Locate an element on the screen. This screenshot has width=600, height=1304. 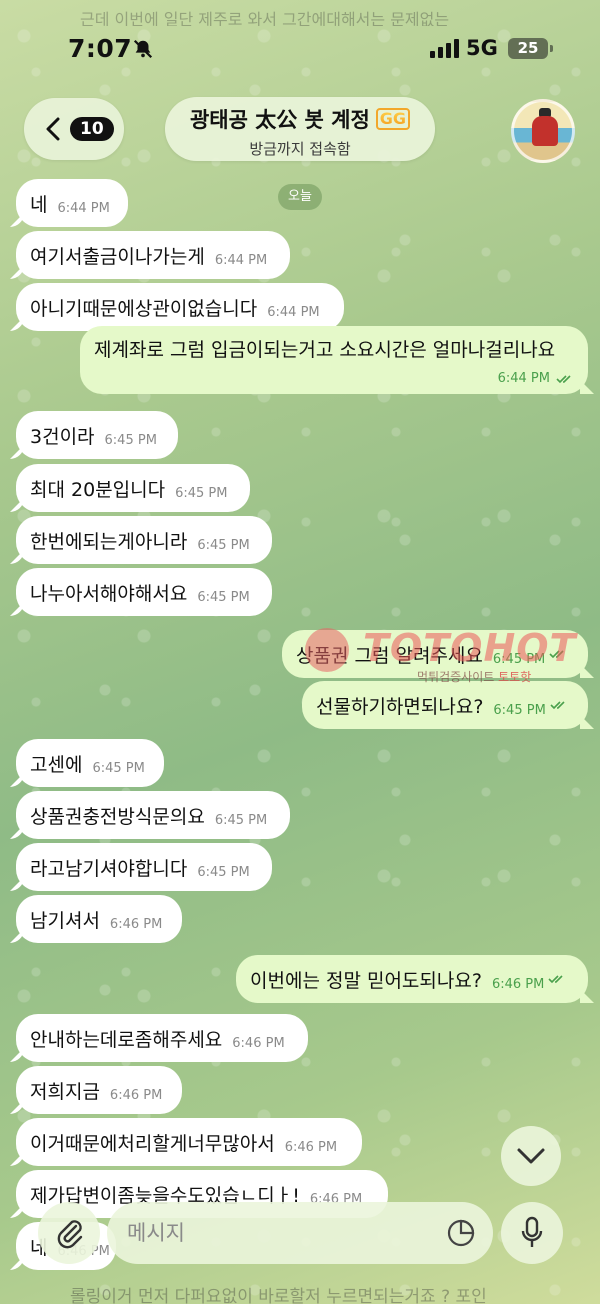
bell-muted-icon is located at coordinates (143, 49).